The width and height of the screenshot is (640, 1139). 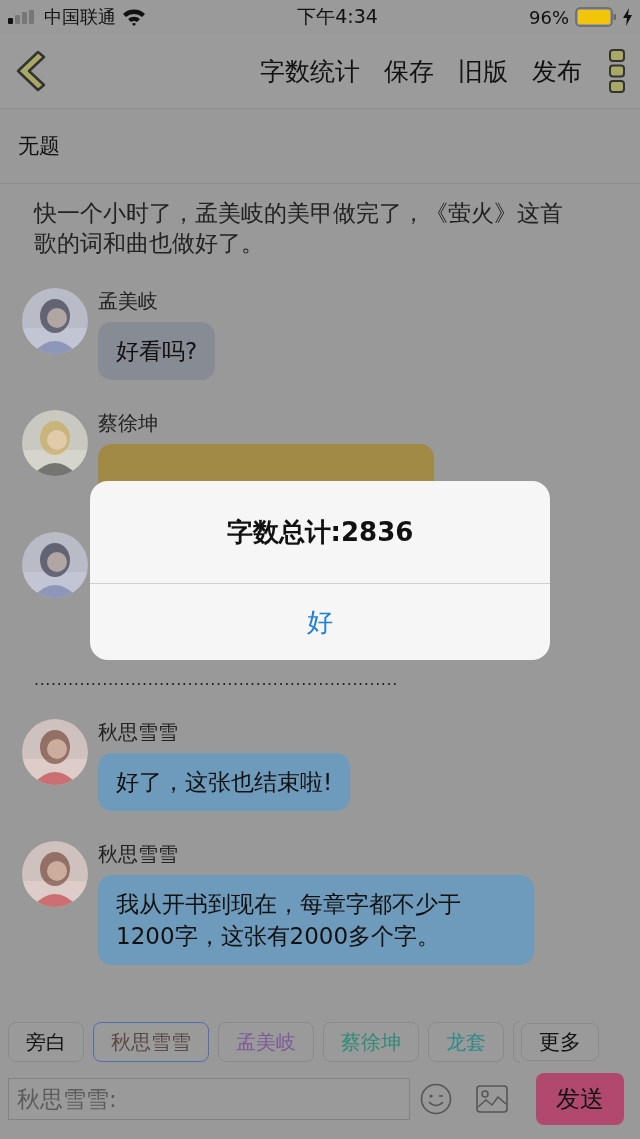 What do you see at coordinates (224, 782) in the screenshot?
I see `message-bubble: 好了，这张也结束啦!` at bounding box center [224, 782].